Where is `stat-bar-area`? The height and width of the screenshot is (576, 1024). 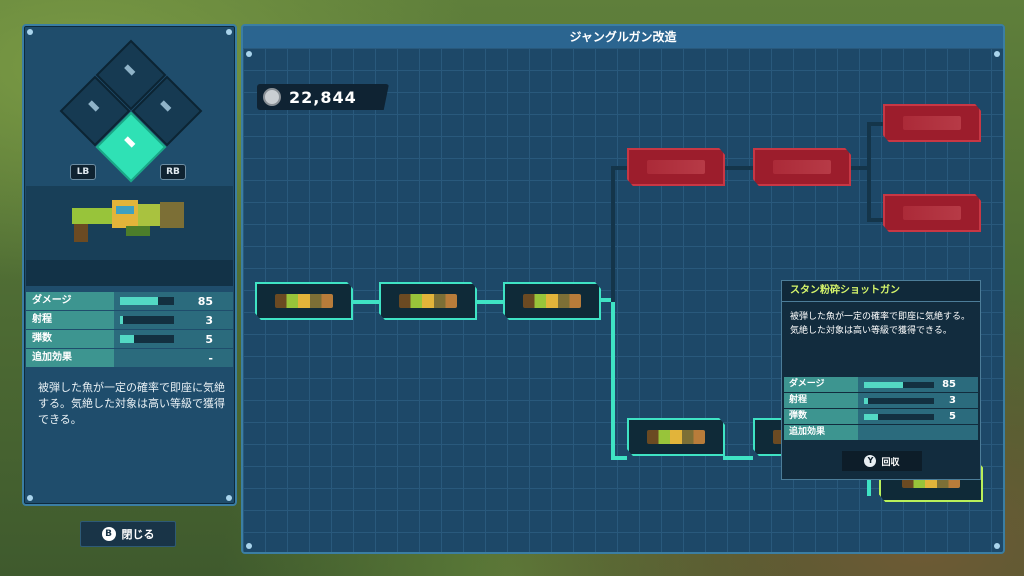
stat-bar-area is located at coordinates (918, 432).